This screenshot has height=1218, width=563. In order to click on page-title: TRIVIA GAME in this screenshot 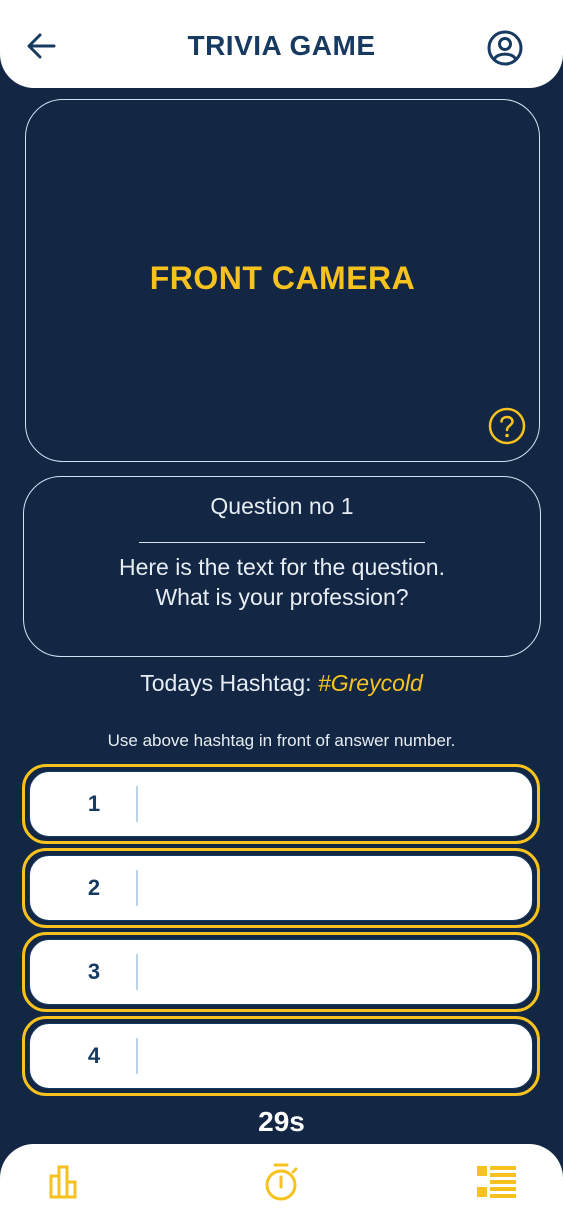, I will do `click(281, 45)`.